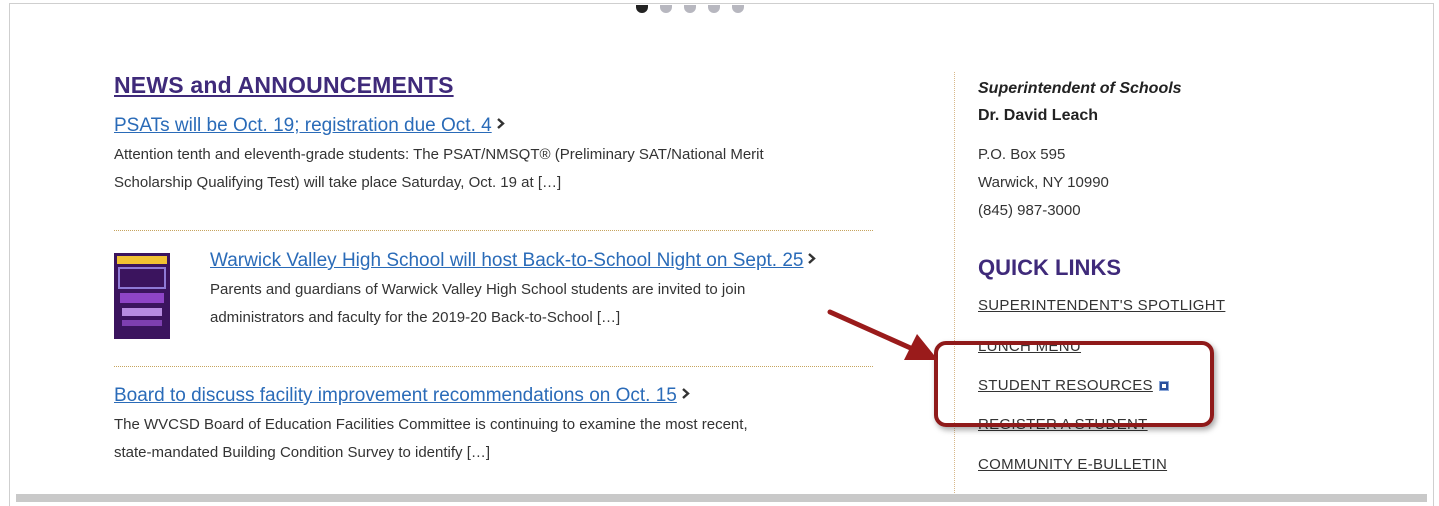 The height and width of the screenshot is (506, 1439). Describe the element at coordinates (1049, 267) in the screenshot. I see `quick-links-heading: QUICK LINKS` at that location.